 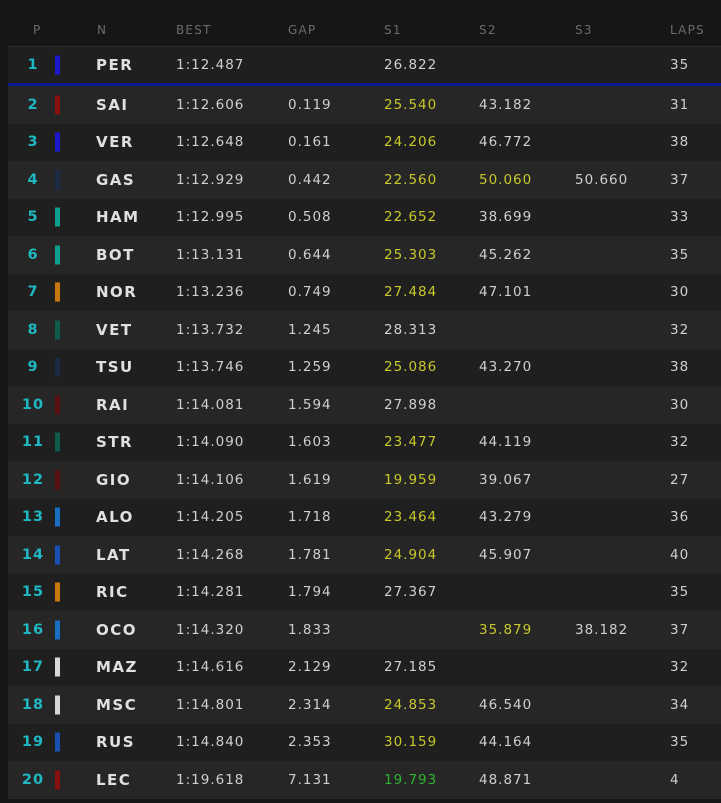 I want to click on sector-2-time: 45.907, so click(x=506, y=554).